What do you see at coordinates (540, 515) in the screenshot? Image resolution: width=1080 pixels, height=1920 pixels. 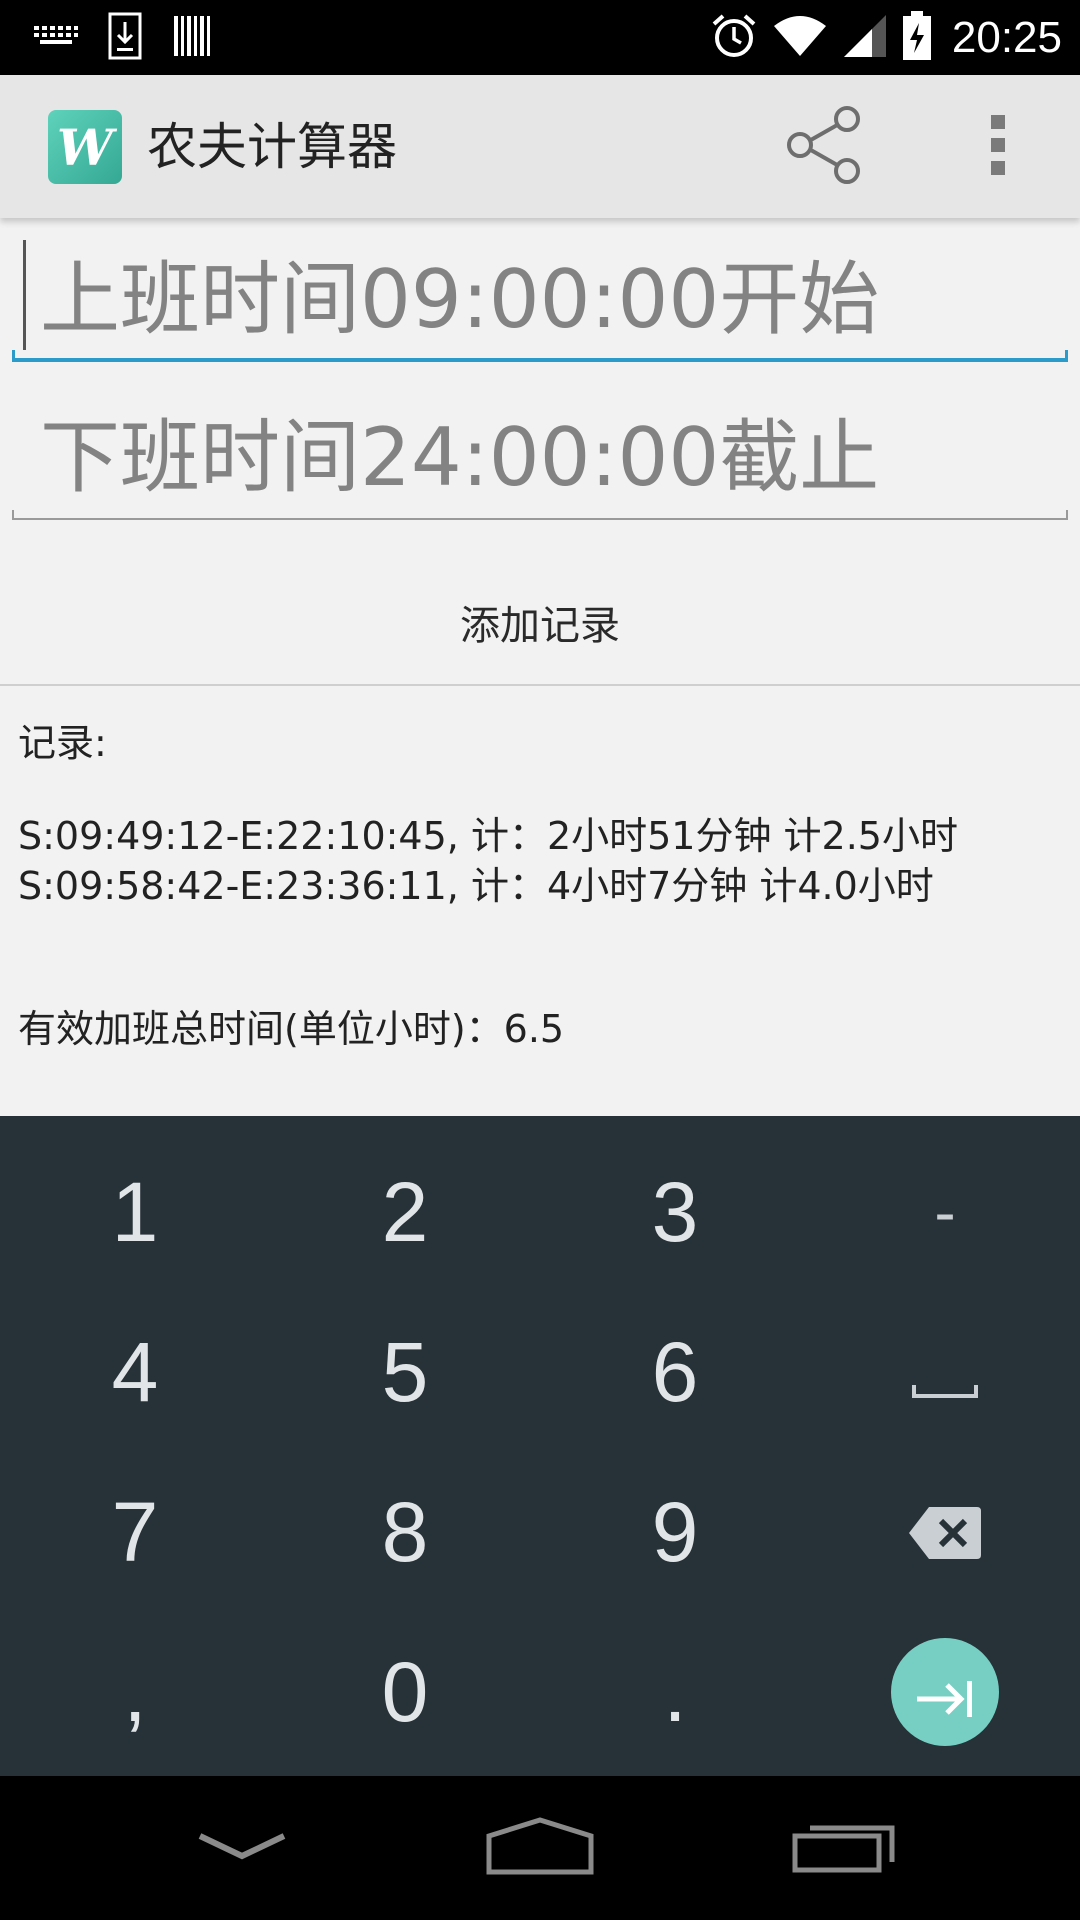 I see `end-time-underline` at bounding box center [540, 515].